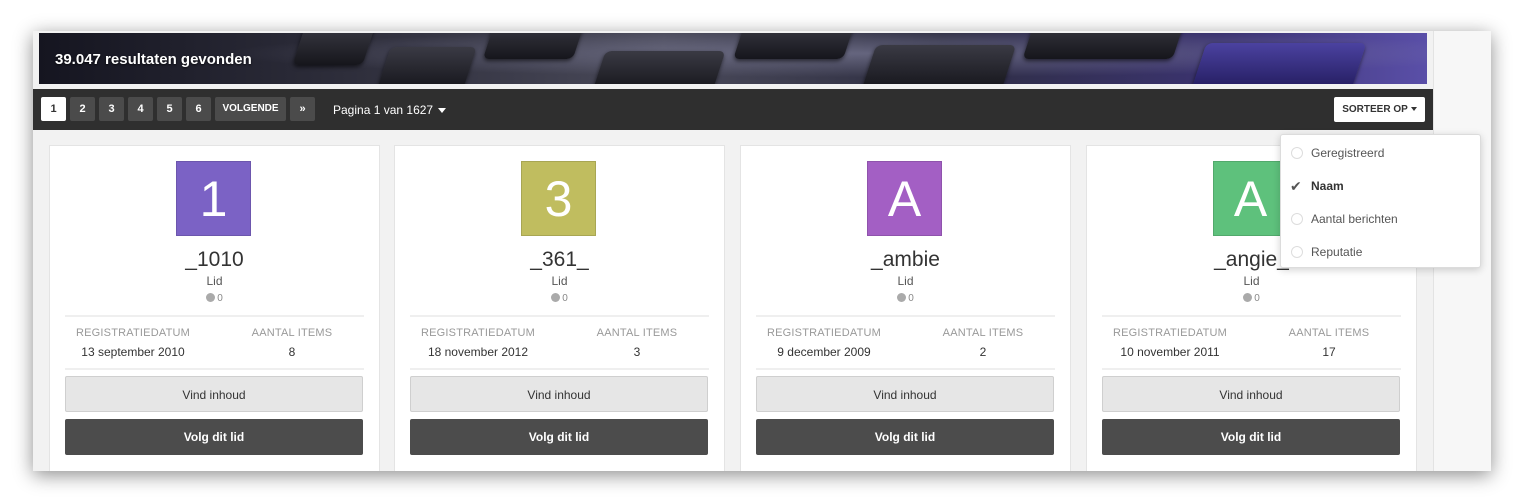  I want to click on items-stat: AANTAL ITEMS 8, so click(292, 343).